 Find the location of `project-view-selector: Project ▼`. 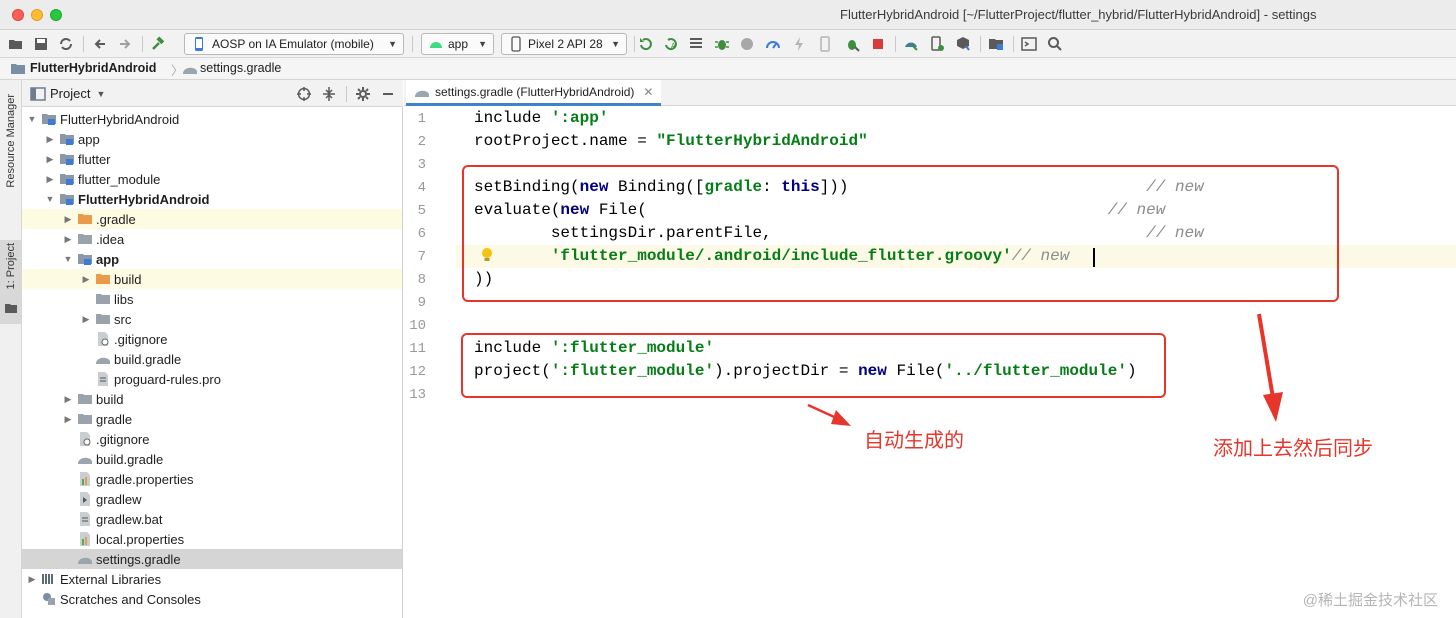

project-view-selector: Project ▼ is located at coordinates (77, 93).